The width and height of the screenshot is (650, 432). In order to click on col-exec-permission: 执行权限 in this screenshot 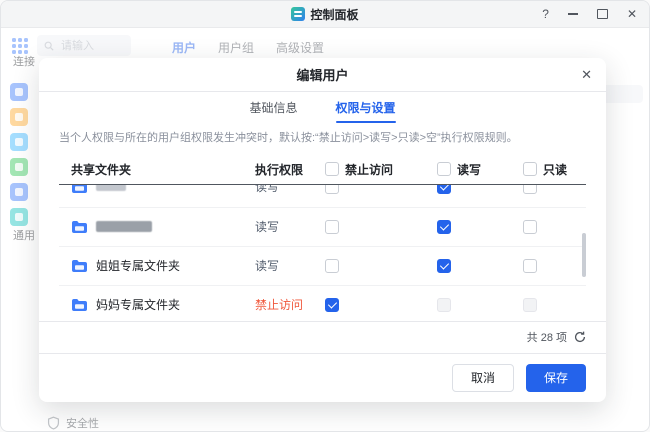, I will do `click(279, 169)`.